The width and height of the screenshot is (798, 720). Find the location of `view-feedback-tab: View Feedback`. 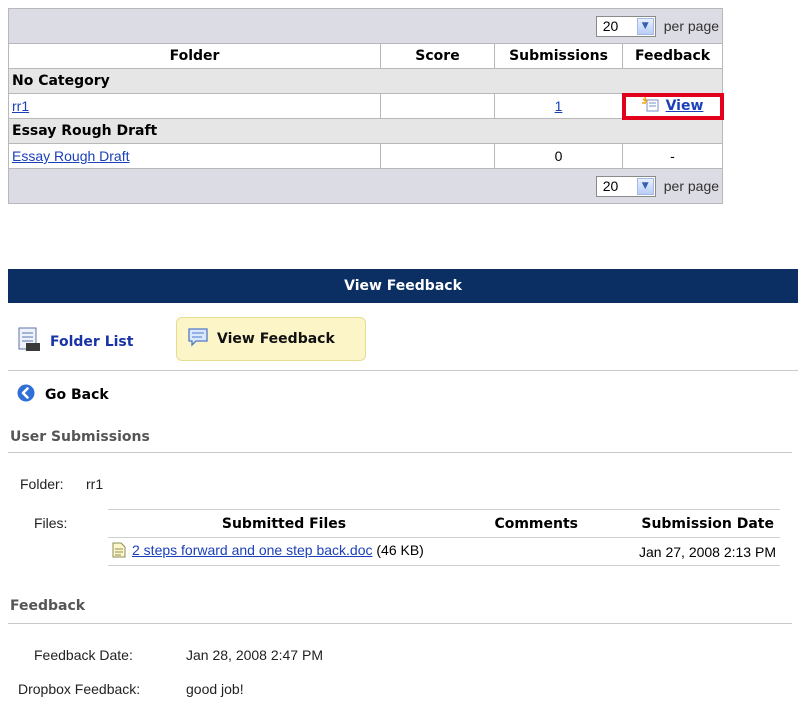

view-feedback-tab: View Feedback is located at coordinates (271, 339).